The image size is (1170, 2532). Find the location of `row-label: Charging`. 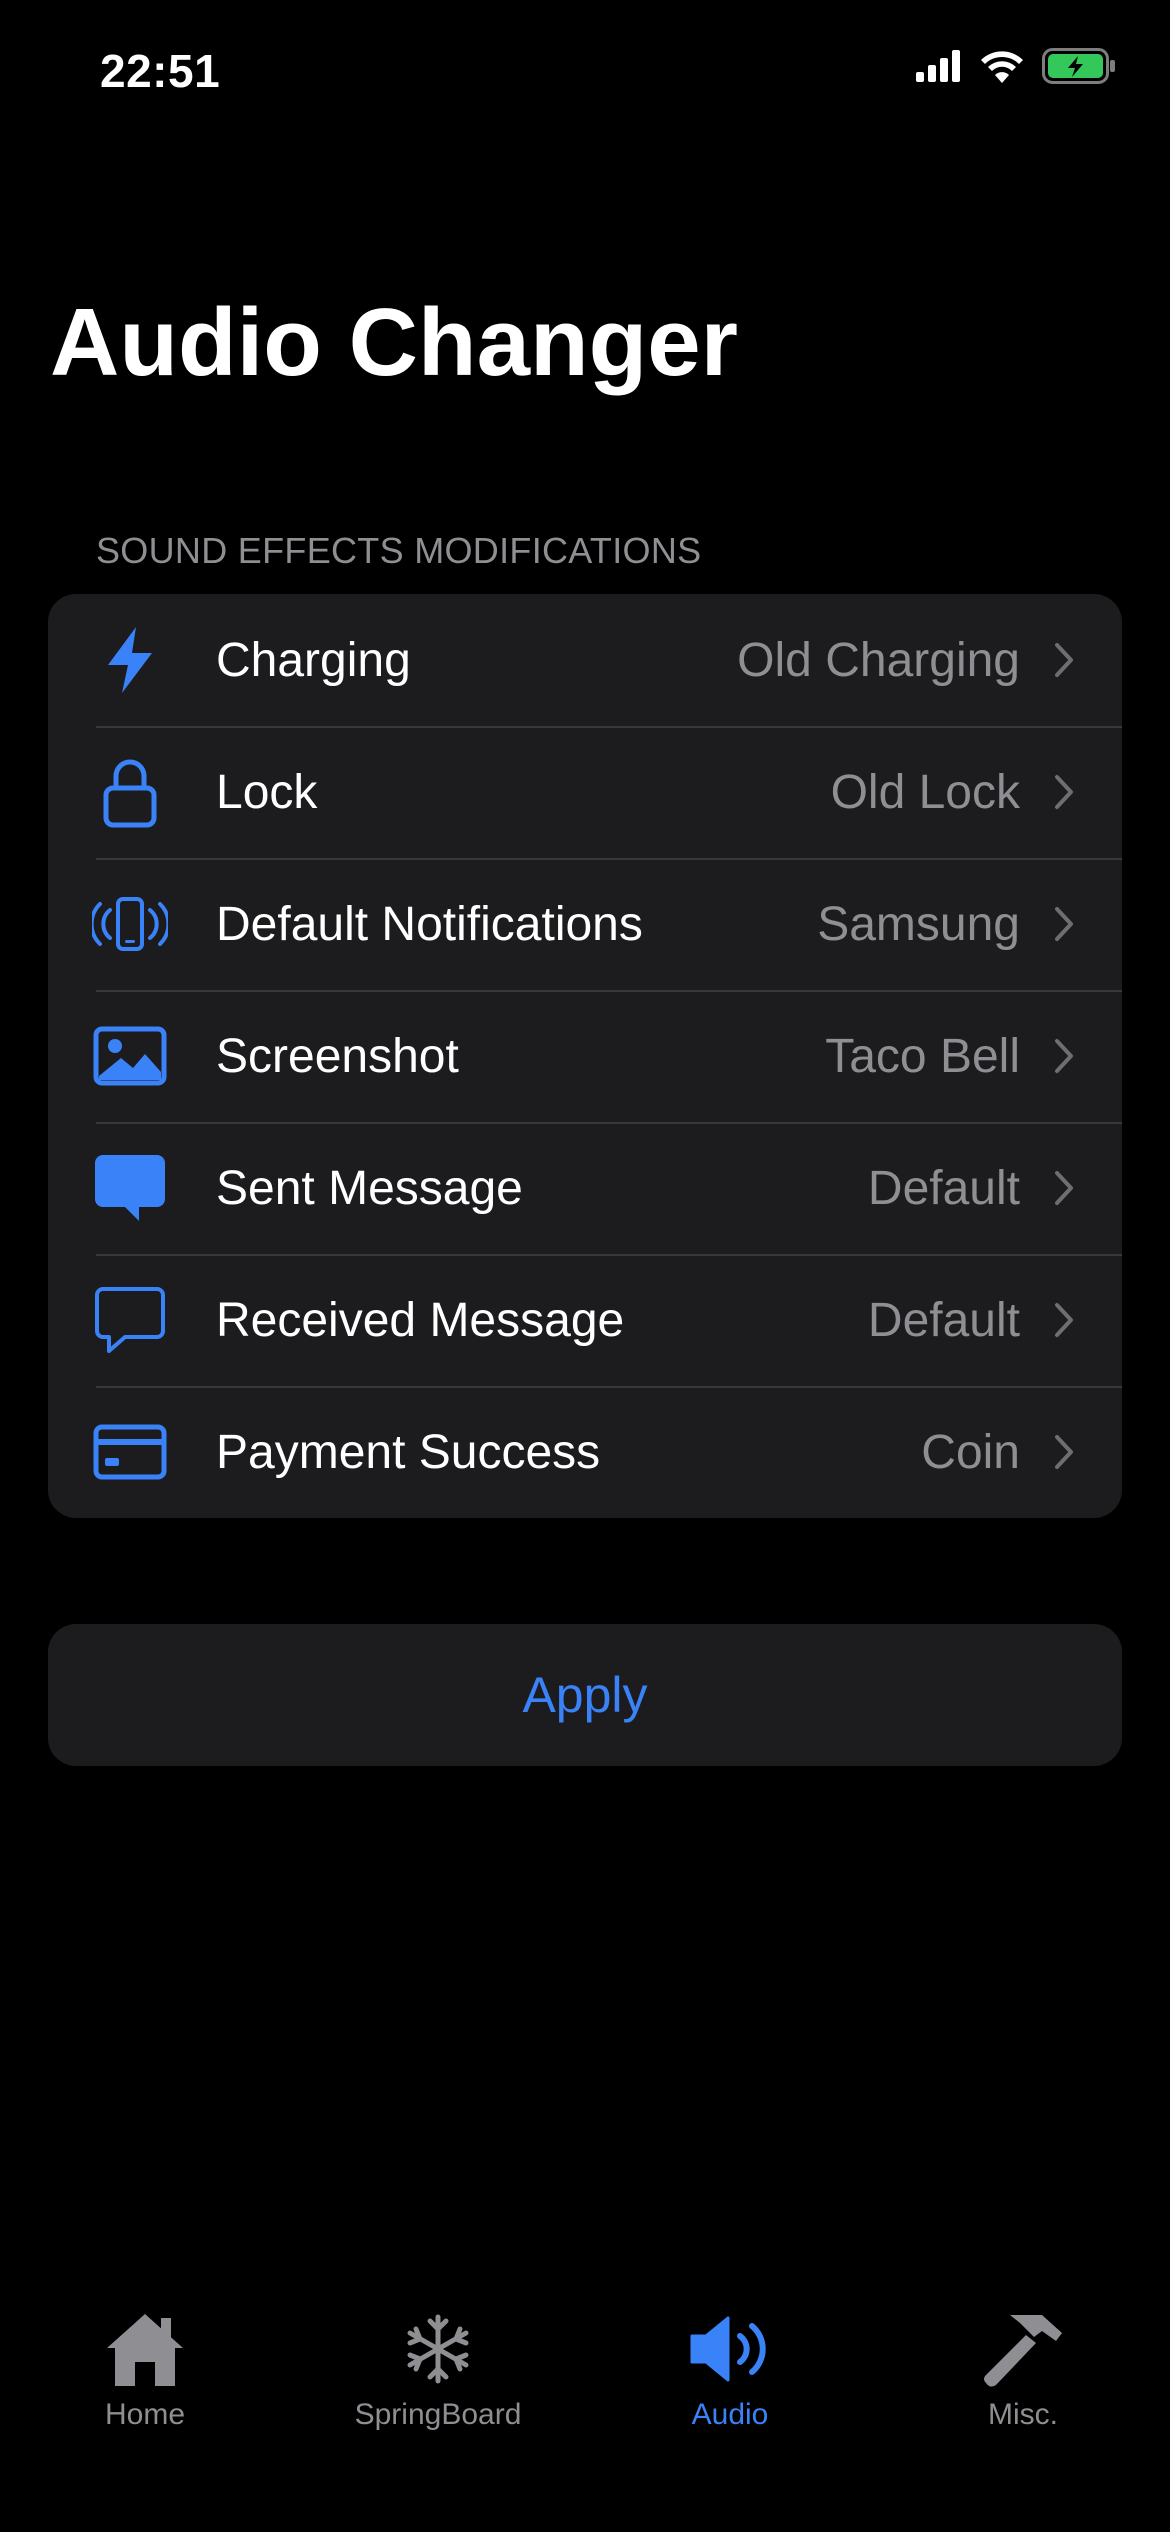

row-label: Charging is located at coordinates (313, 660).